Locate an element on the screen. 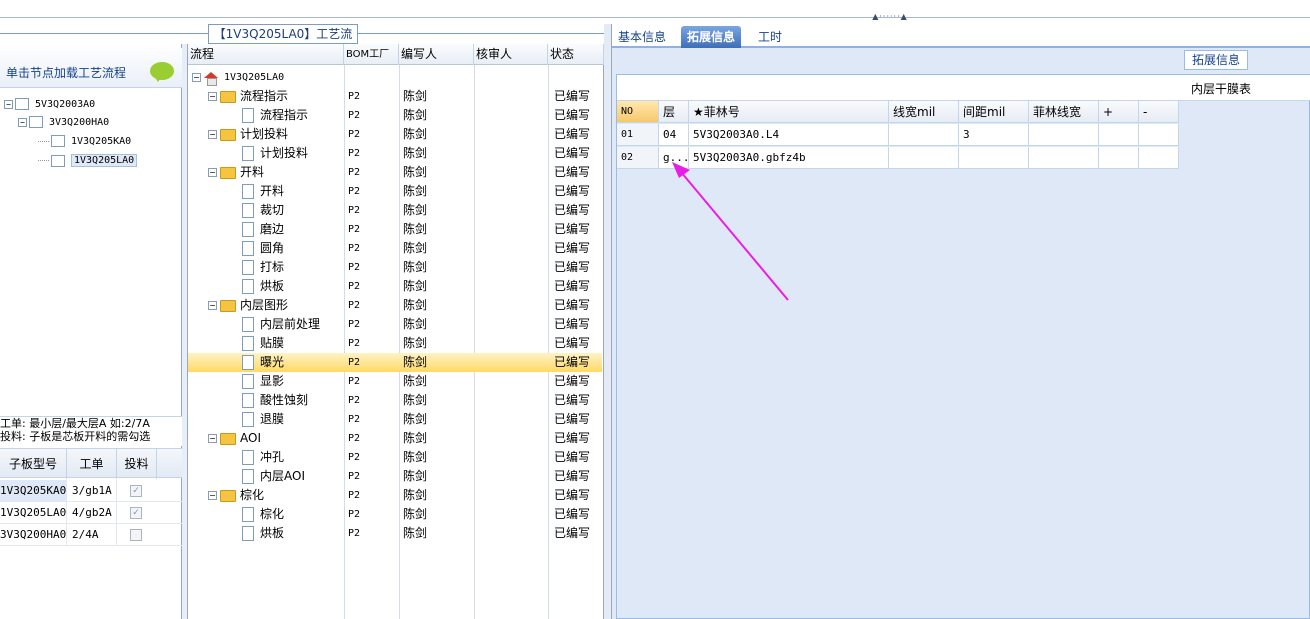 This screenshot has height=619, width=1310. col-header-bom: BOM工厂 is located at coordinates (371, 54).